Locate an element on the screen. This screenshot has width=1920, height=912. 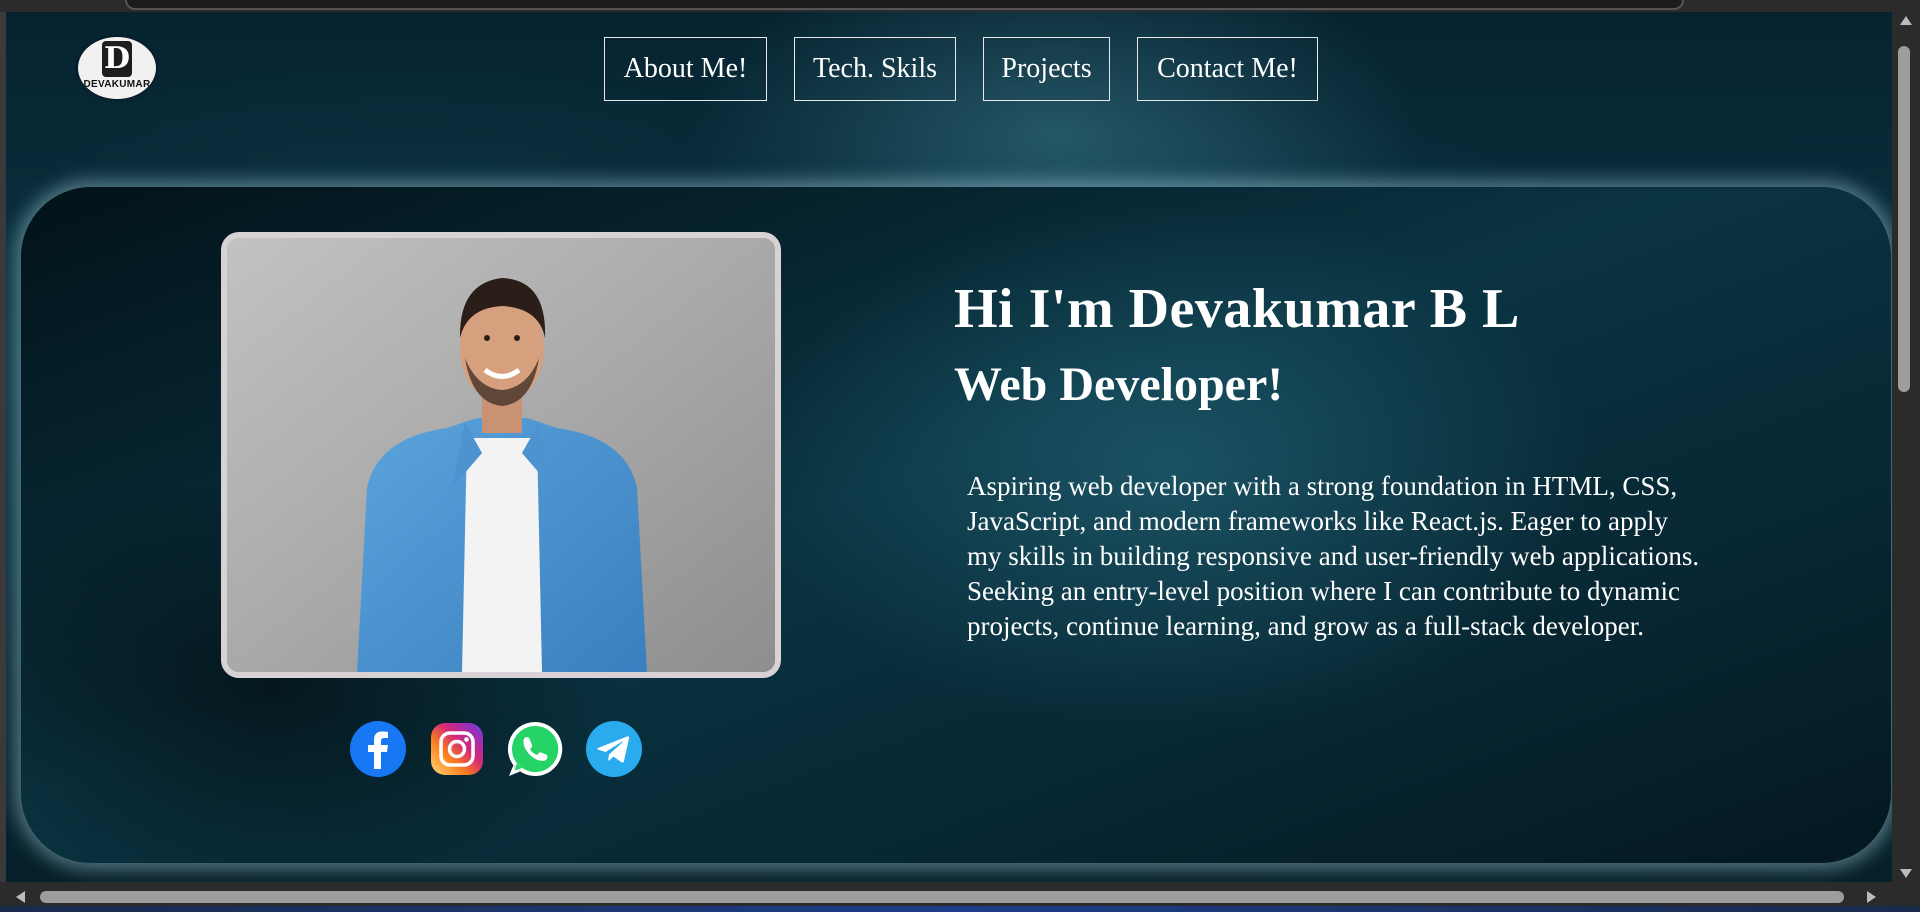
address-bar-edge is located at coordinates (904, 5).